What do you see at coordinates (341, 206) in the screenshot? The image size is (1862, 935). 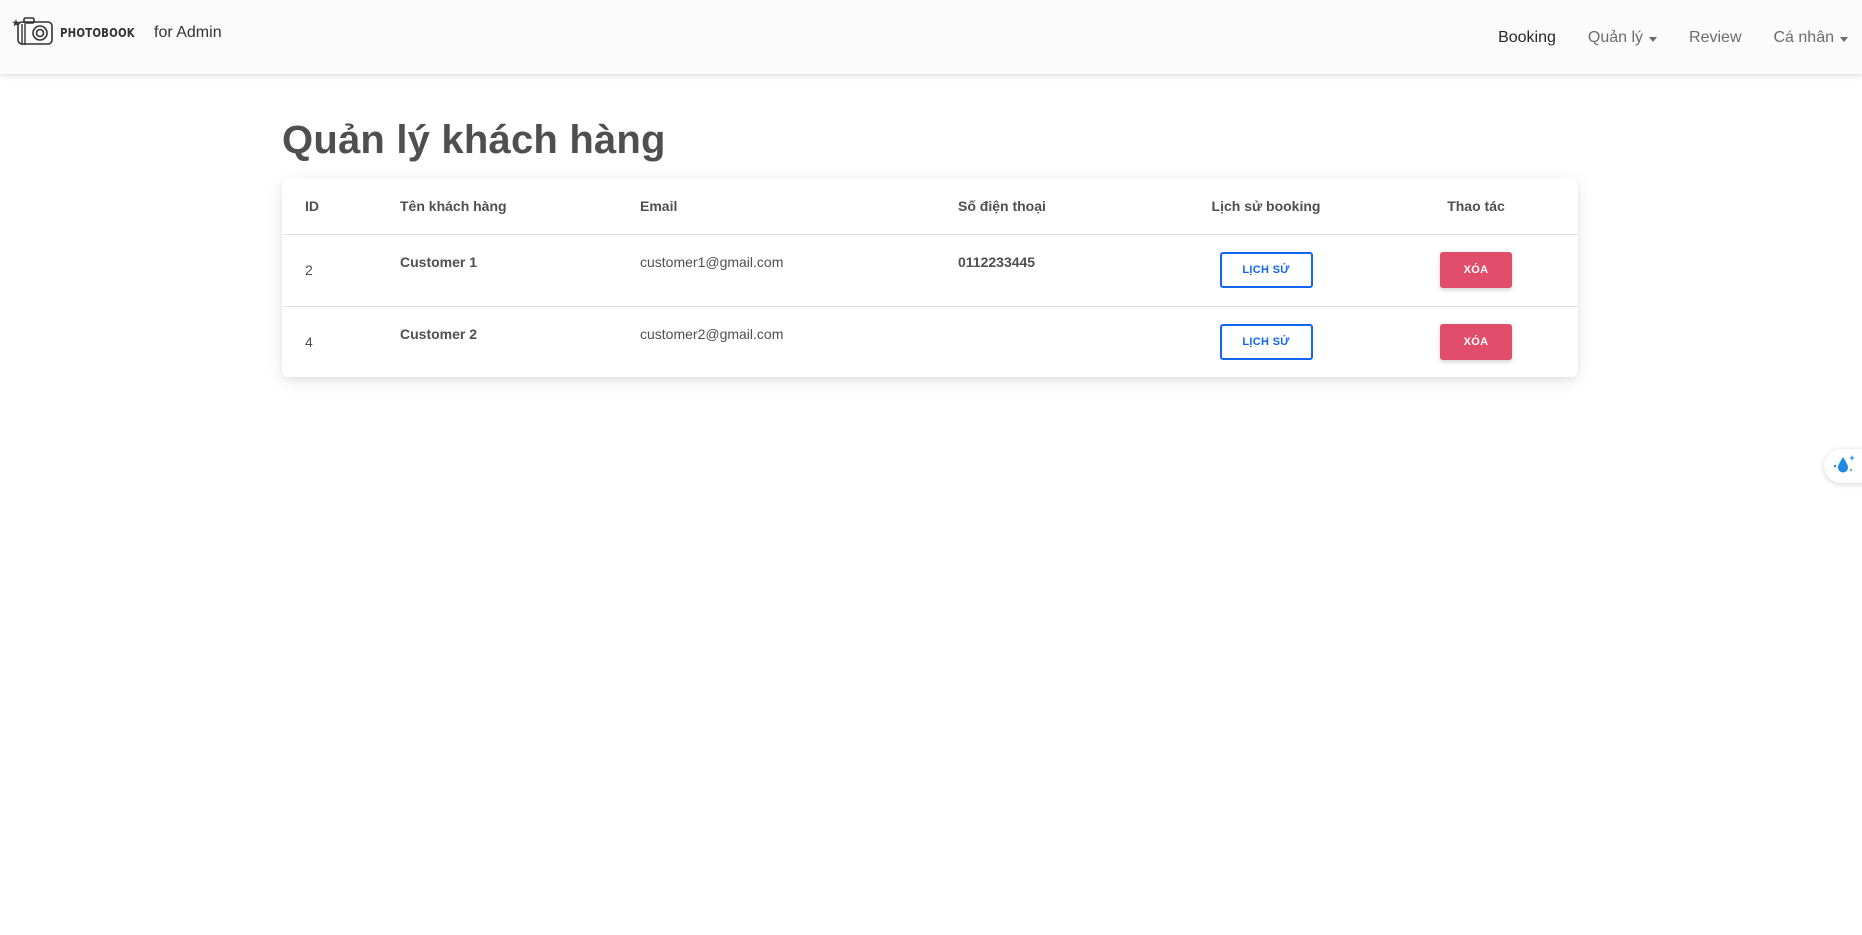 I see `column-header-id: ID` at bounding box center [341, 206].